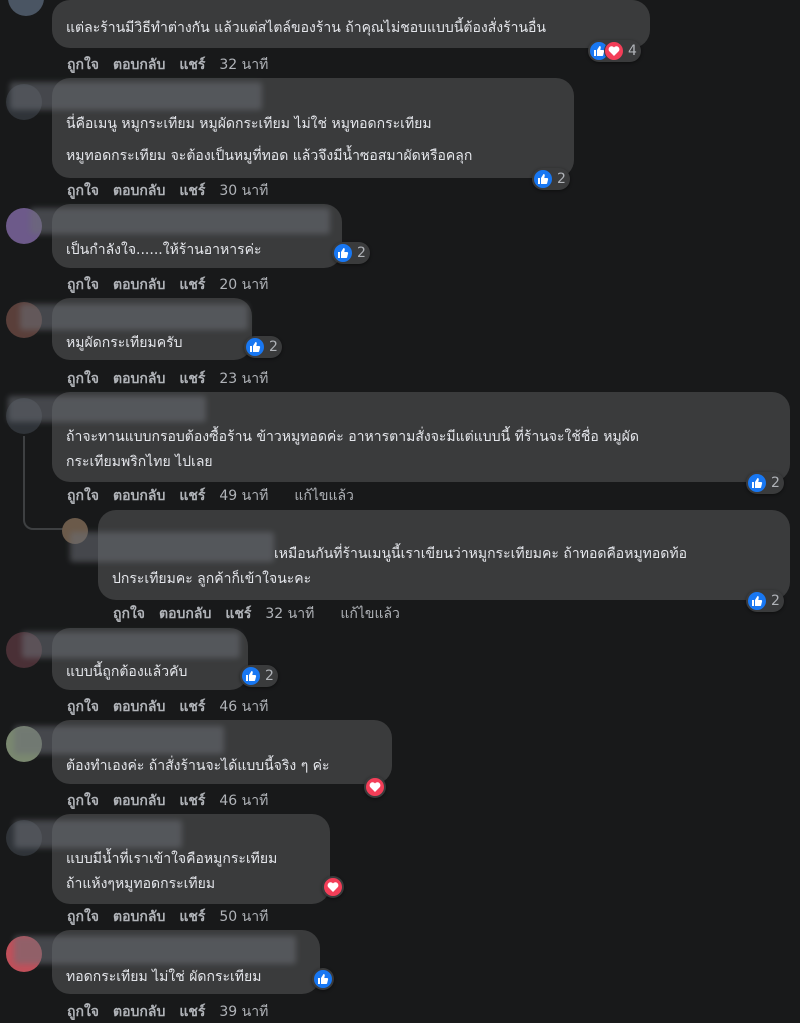 The width and height of the screenshot is (800, 1023). What do you see at coordinates (174, 379) in the screenshot?
I see `comment-actions: ถูกใจ ตอบกลับ แชร์ 23 นาที` at bounding box center [174, 379].